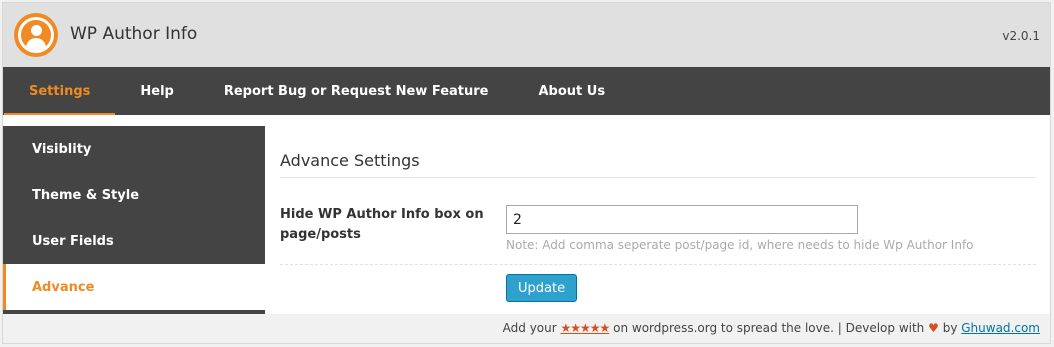 Image resolution: width=1054 pixels, height=347 pixels. I want to click on sidebar-item-advance: Advance, so click(134, 287).